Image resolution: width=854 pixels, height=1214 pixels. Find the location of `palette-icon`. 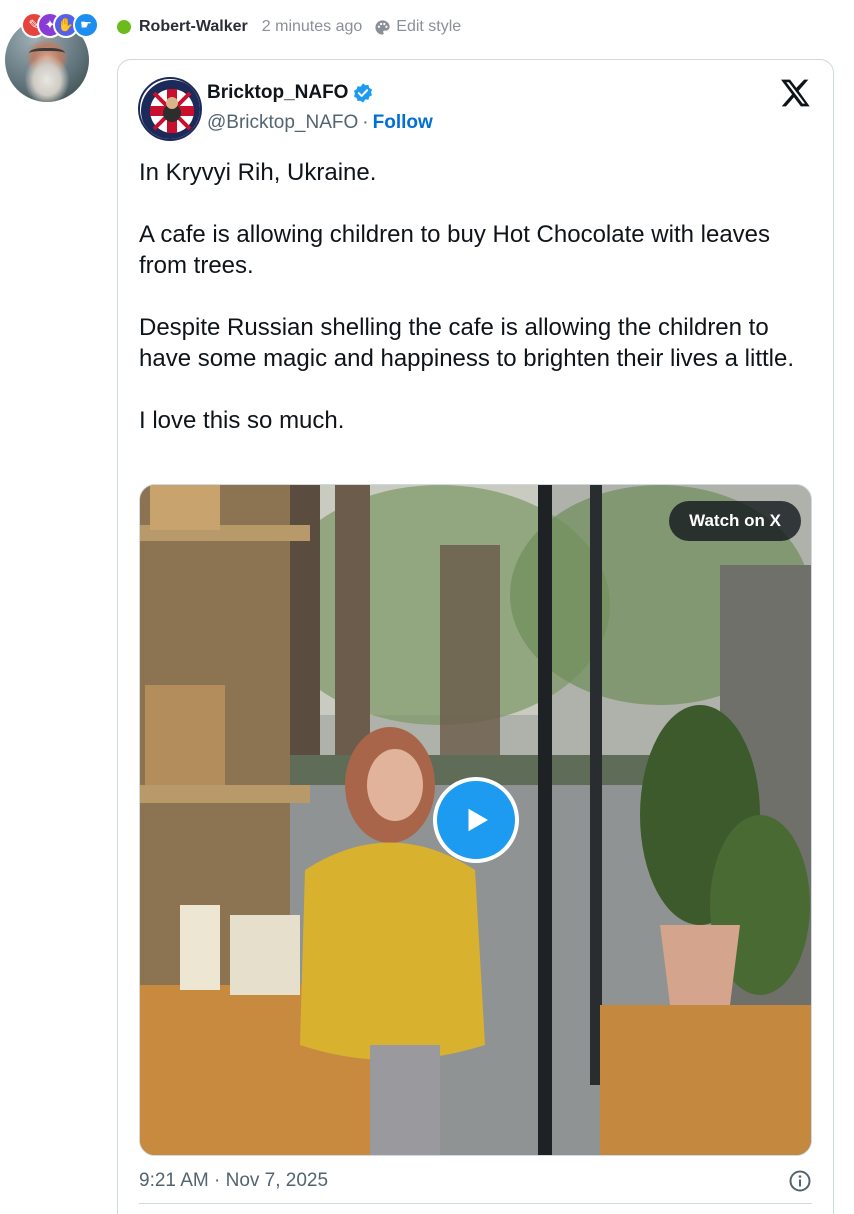

palette-icon is located at coordinates (382, 27).